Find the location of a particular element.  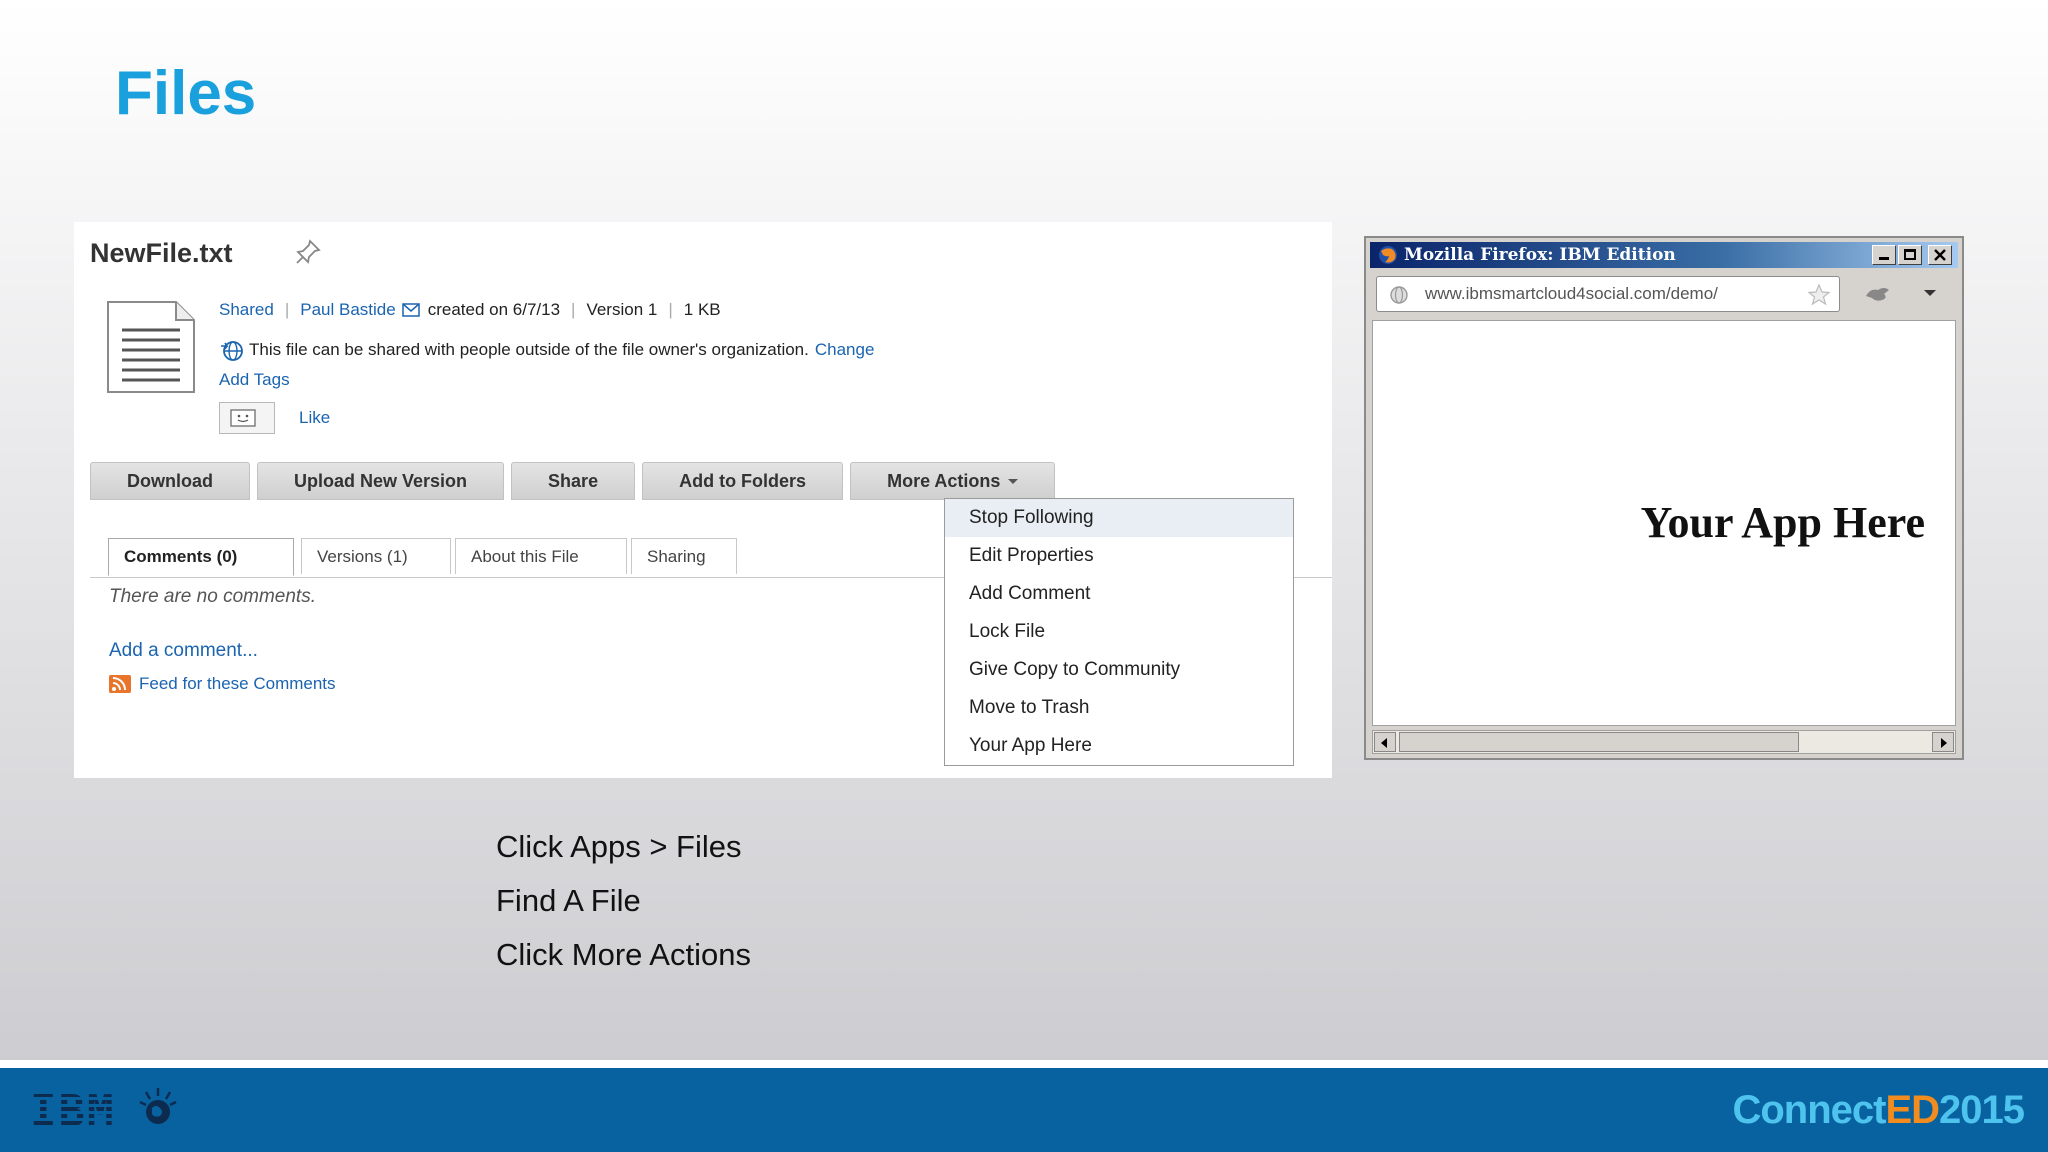

envelope-icon is located at coordinates (410, 310).